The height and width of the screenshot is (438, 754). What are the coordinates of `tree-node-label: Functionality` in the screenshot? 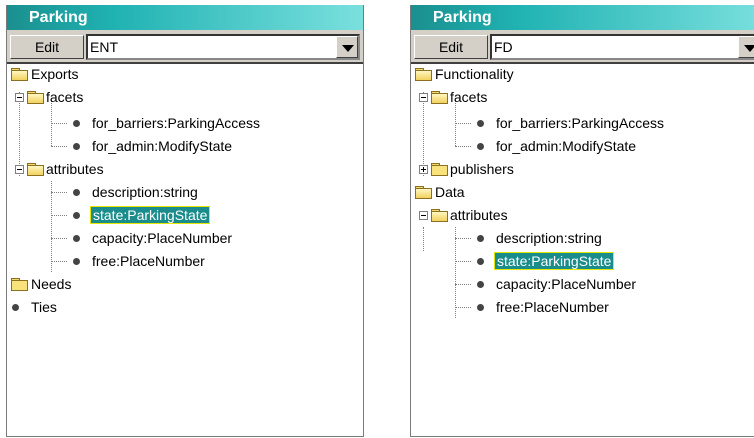 It's located at (474, 74).